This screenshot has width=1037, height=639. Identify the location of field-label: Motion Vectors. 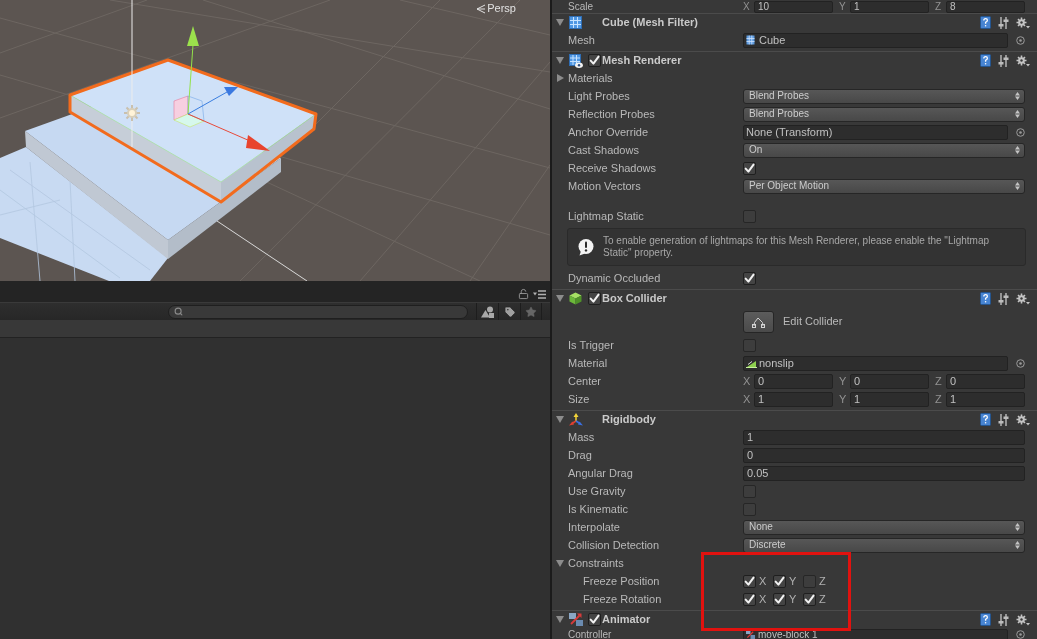
(605, 186).